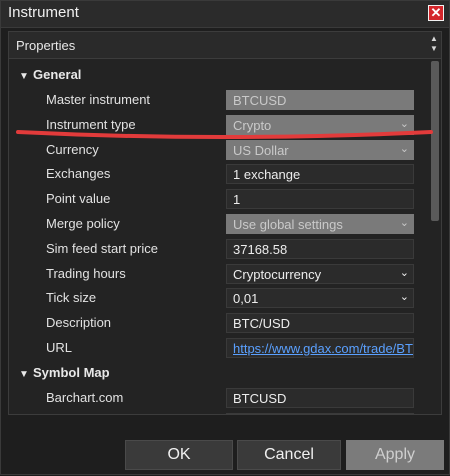 The width and height of the screenshot is (450, 476). Describe the element at coordinates (224, 134) in the screenshot. I see `red-annotation-line` at that location.